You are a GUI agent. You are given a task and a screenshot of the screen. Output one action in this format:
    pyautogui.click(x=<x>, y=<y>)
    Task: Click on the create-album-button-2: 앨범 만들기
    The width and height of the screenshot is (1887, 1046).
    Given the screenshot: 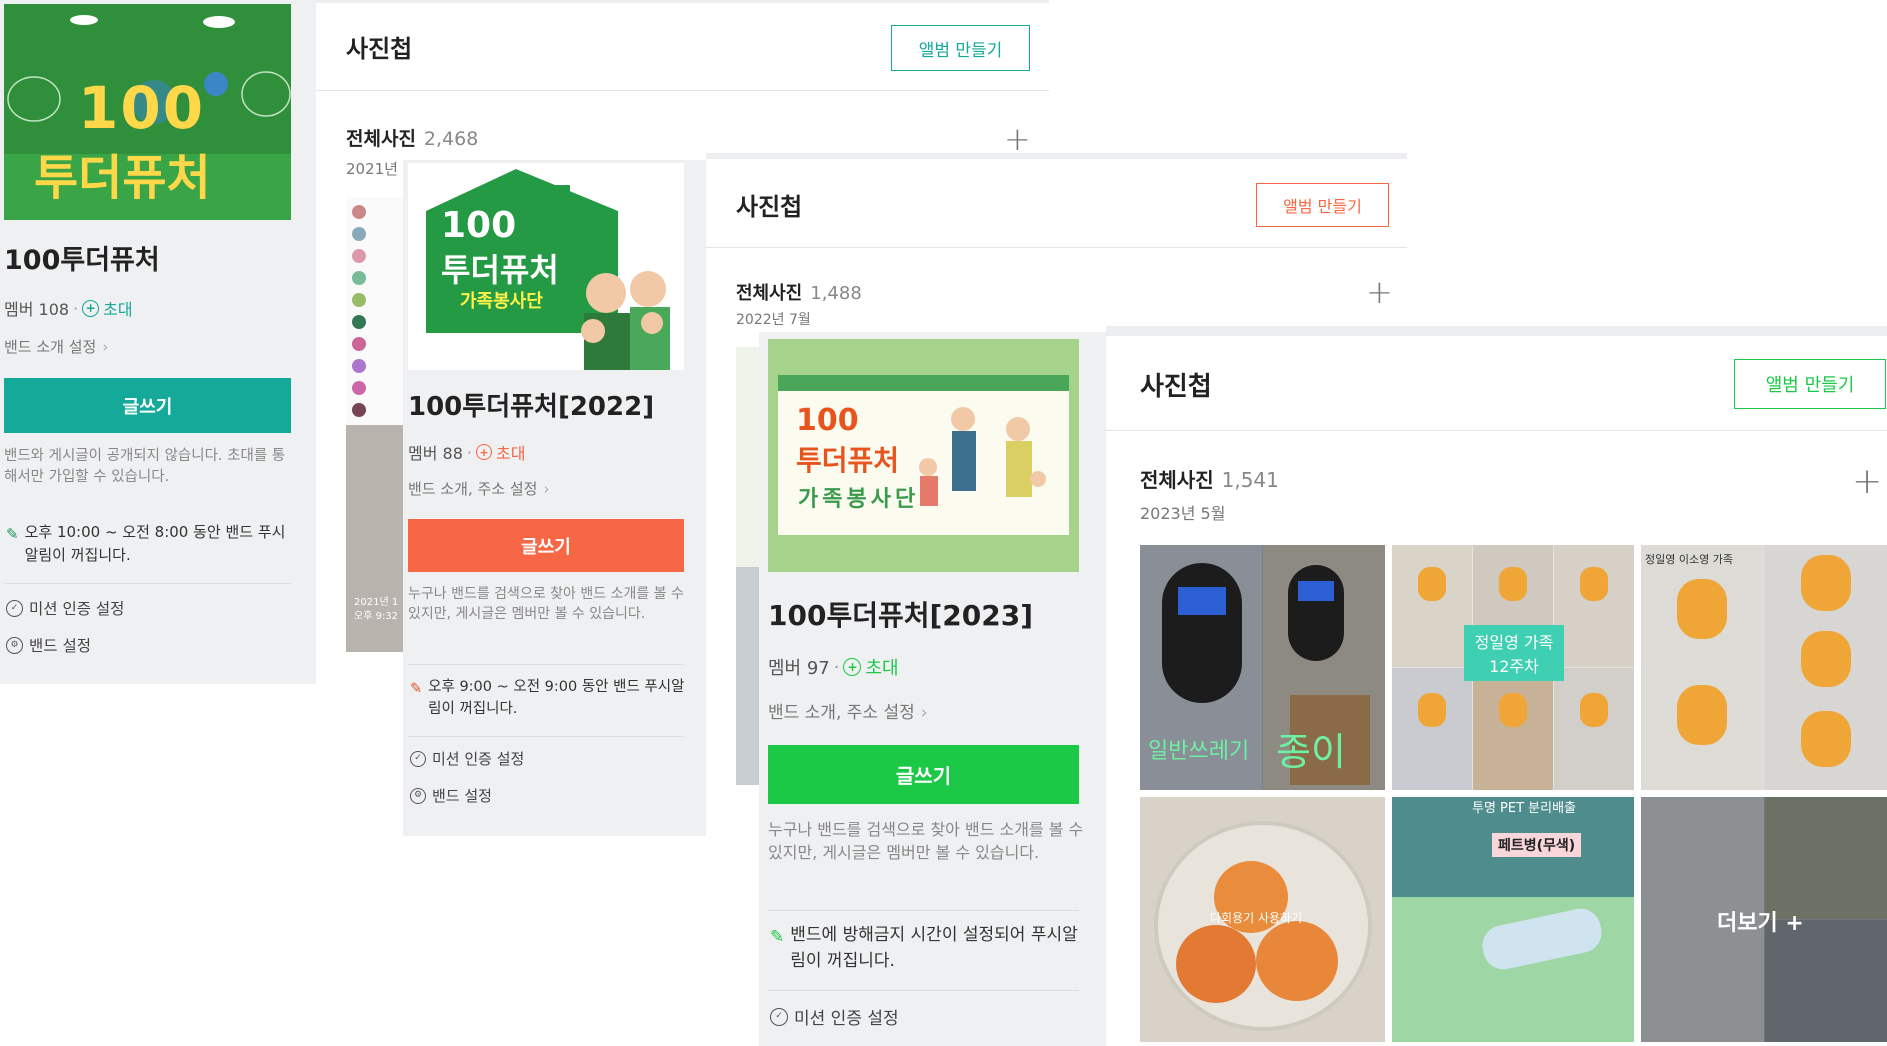 What is the action you would take?
    pyautogui.click(x=1322, y=205)
    